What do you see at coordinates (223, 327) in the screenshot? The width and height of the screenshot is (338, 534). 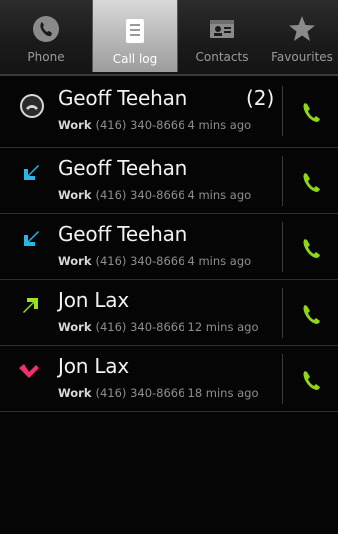 I see `call-time: 12 mins ago` at bounding box center [223, 327].